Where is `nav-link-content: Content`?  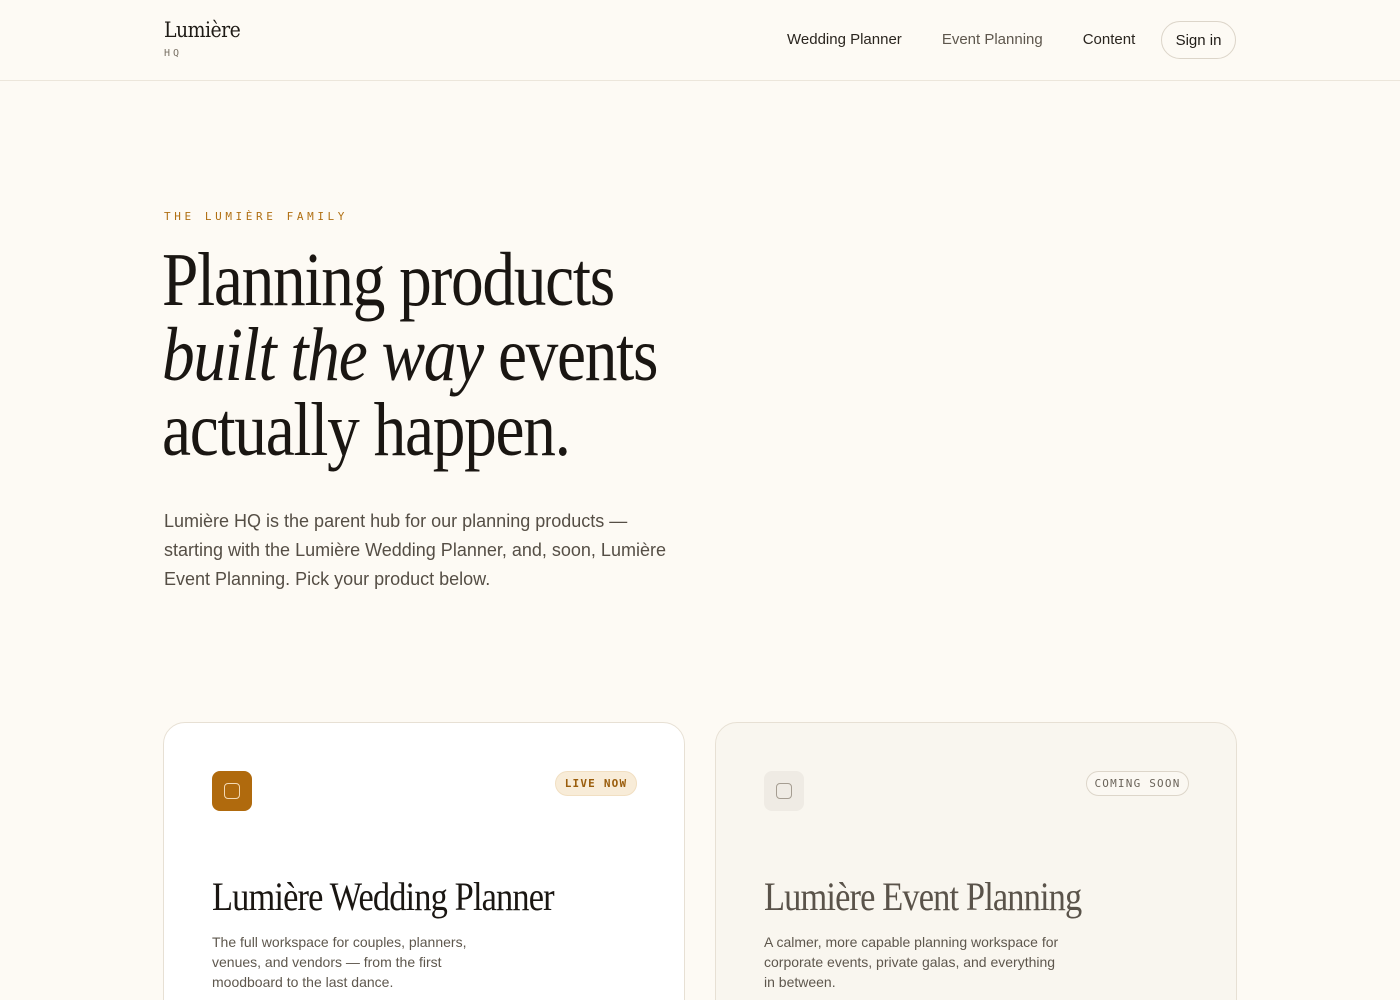 nav-link-content: Content is located at coordinates (1109, 39).